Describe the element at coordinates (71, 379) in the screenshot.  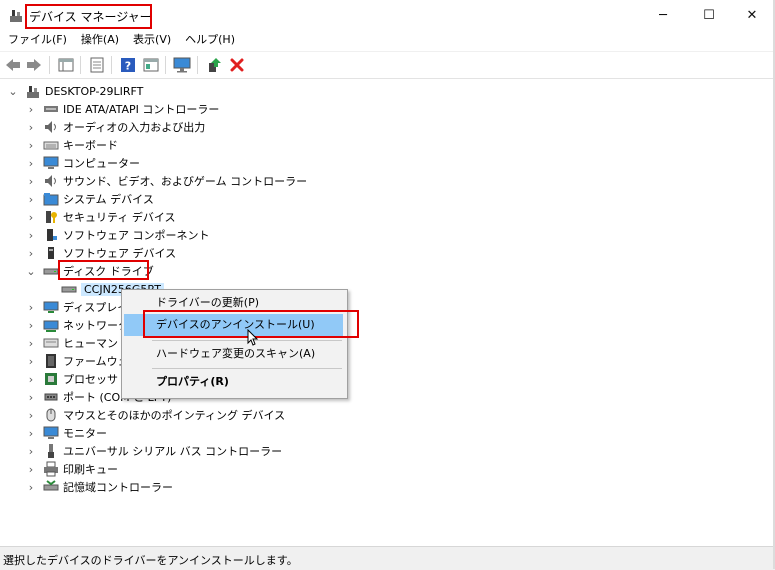
I see `tree-item-processor: › プロセッサ` at that location.